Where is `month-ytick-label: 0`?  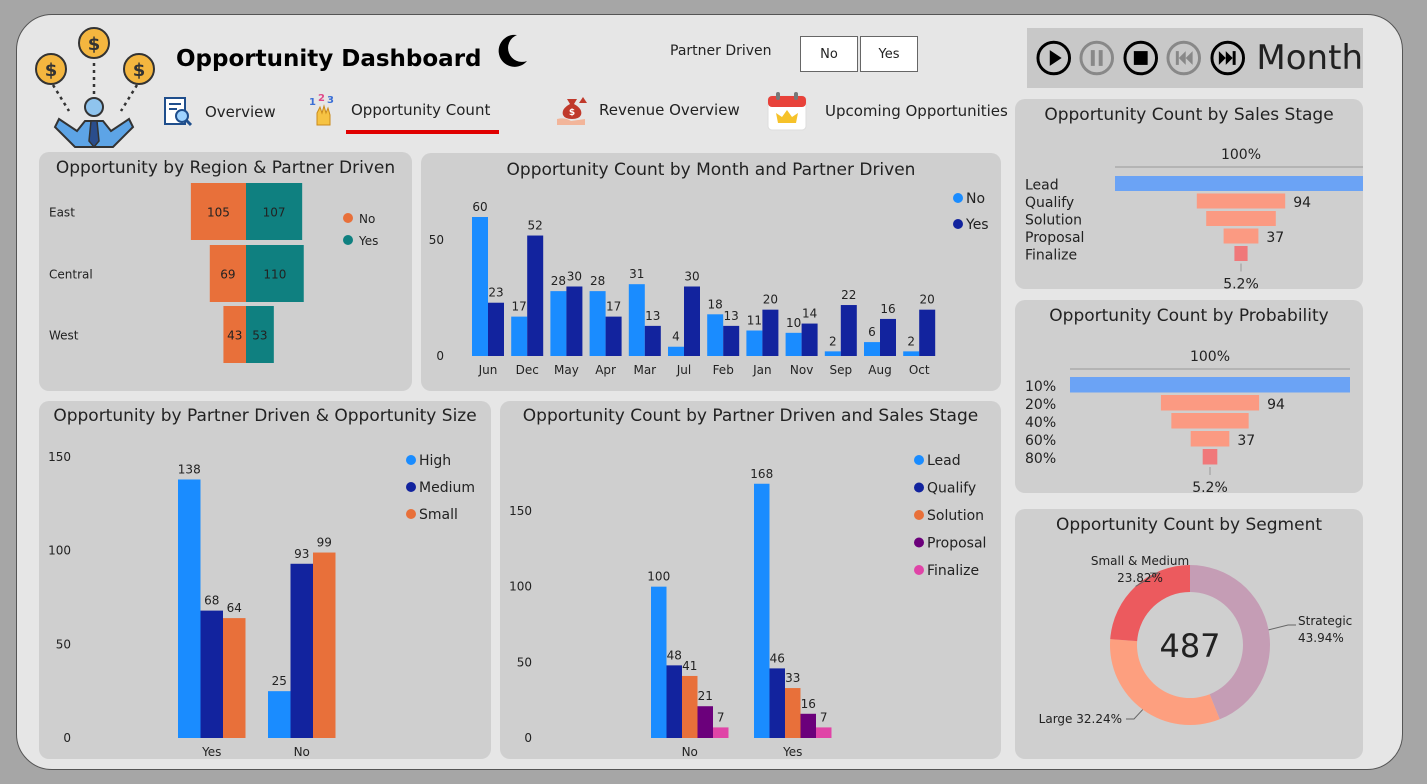
month-ytick-label: 0 is located at coordinates (440, 356).